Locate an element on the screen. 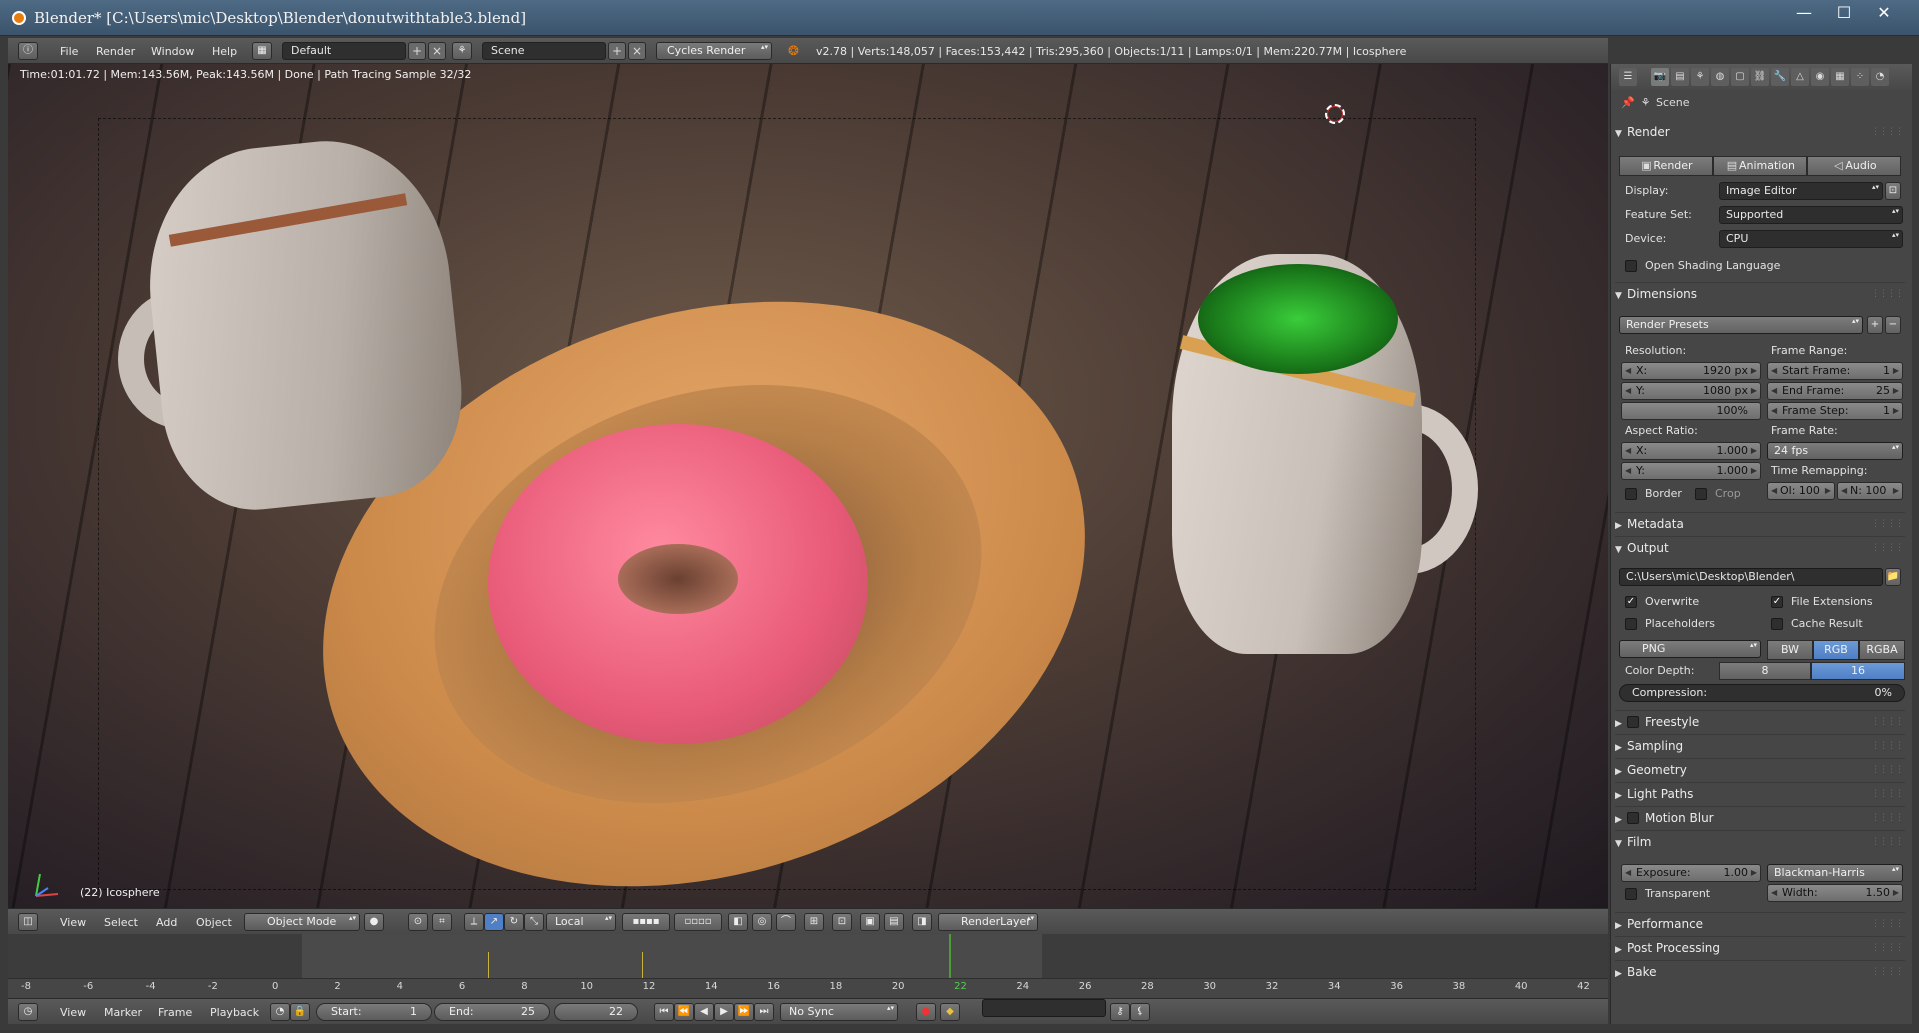 This screenshot has width=1919, height=1033. screen-layout-icon: ▦ is located at coordinates (262, 51).